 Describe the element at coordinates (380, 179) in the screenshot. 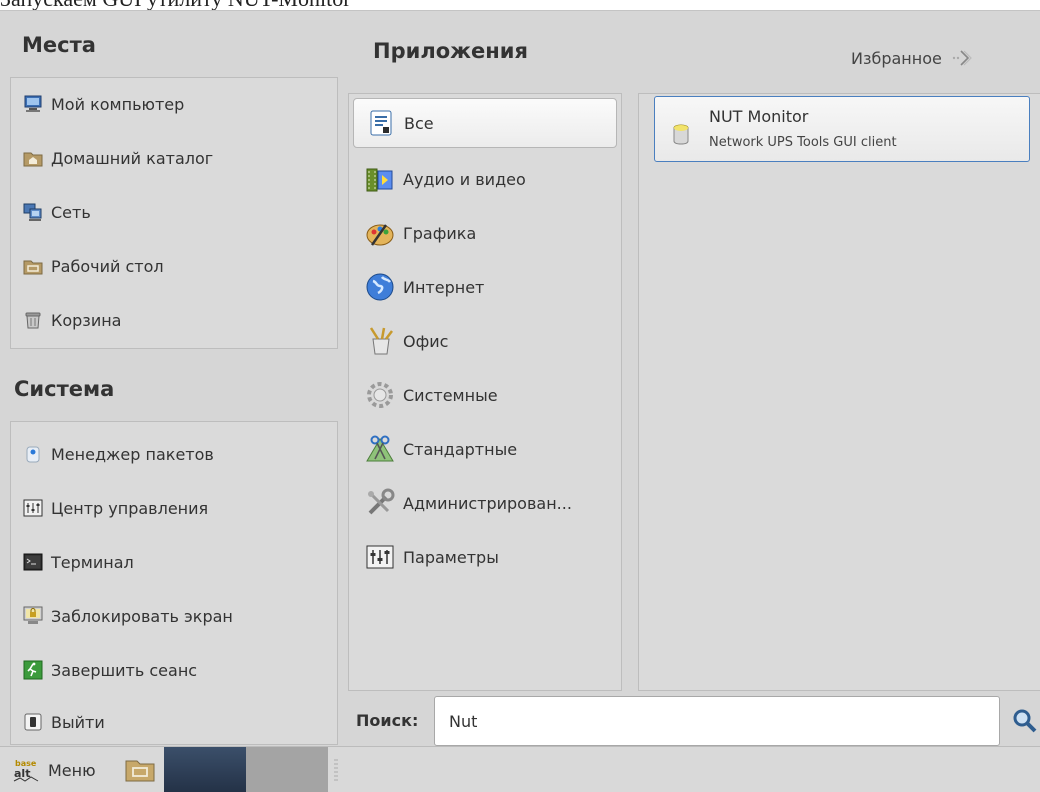

I see `multimedia-icon` at that location.